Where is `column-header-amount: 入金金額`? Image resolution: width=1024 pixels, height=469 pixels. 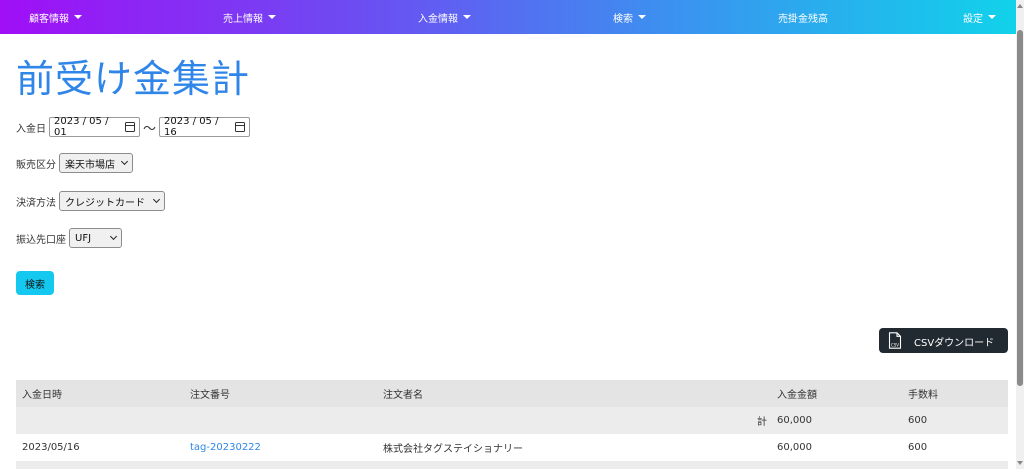
column-header-amount: 入金金額 is located at coordinates (797, 395).